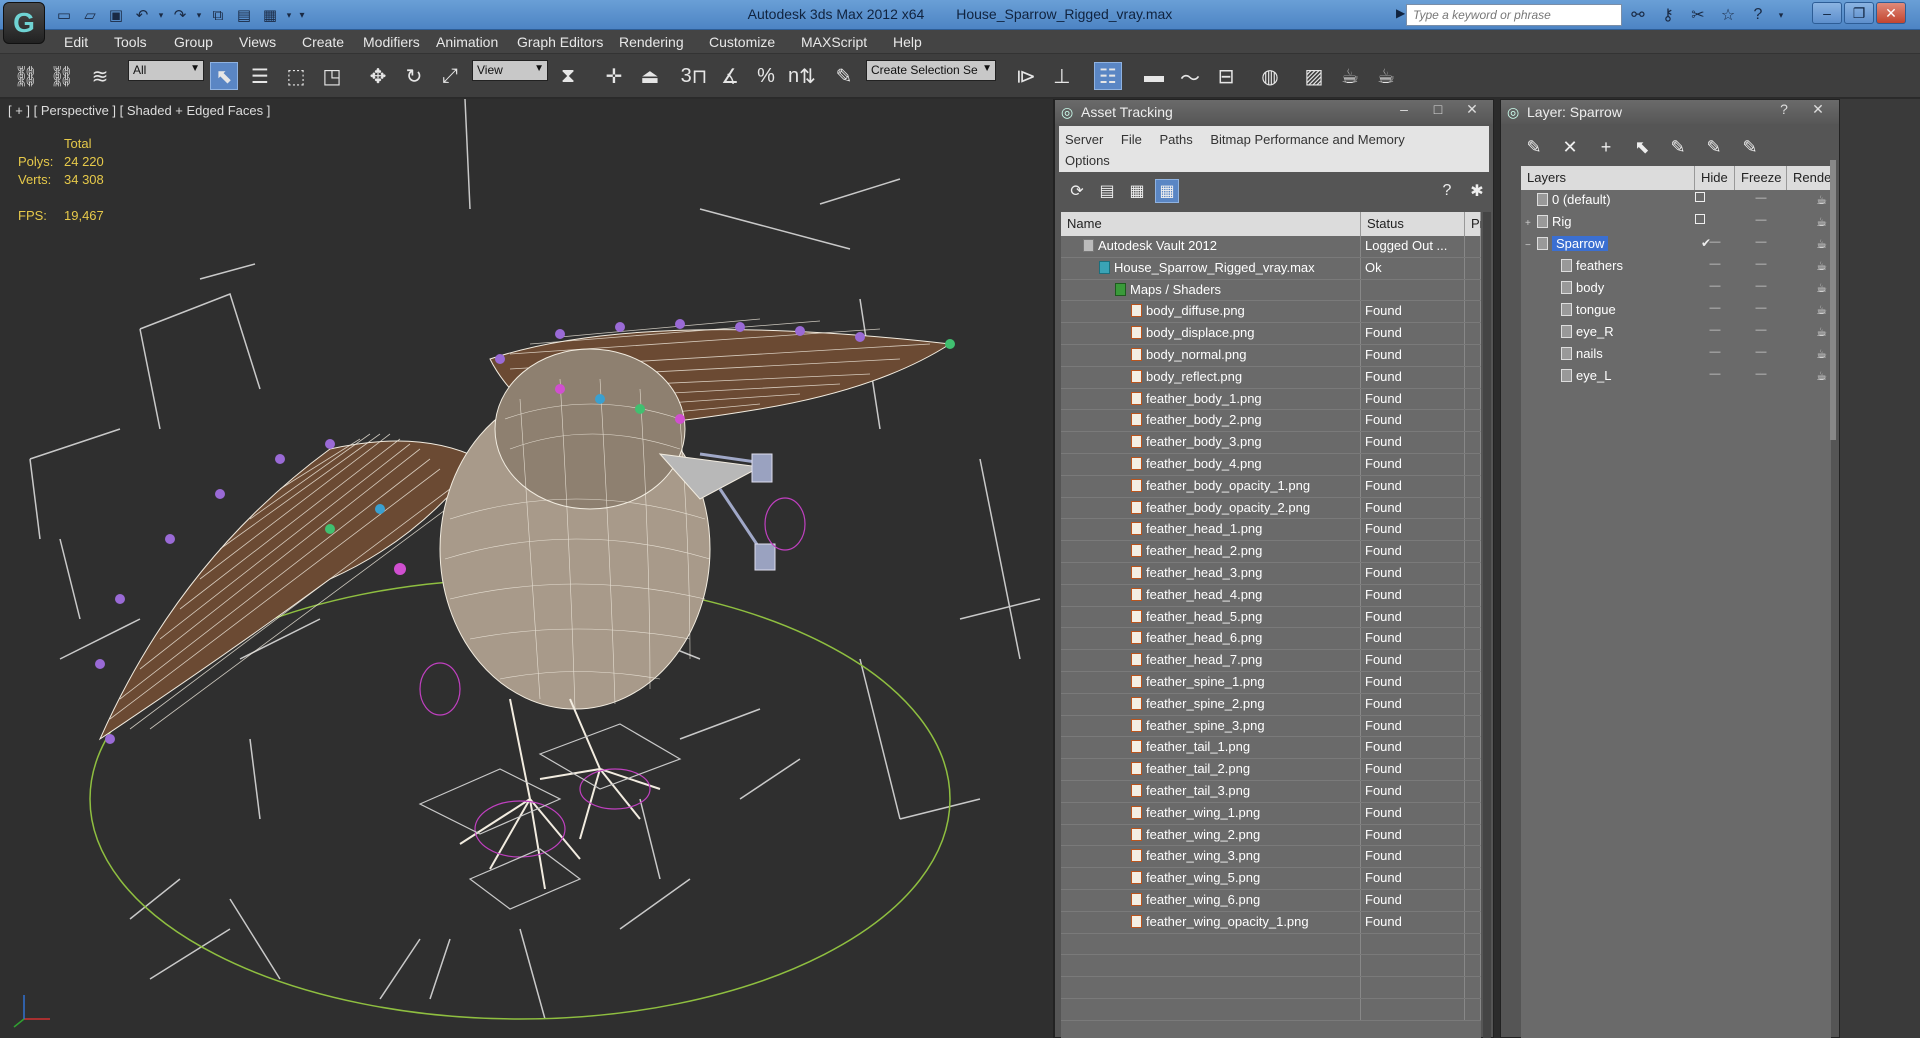  Describe the element at coordinates (414, 76) in the screenshot. I see `select-and-rotate-icon: ↻` at that location.